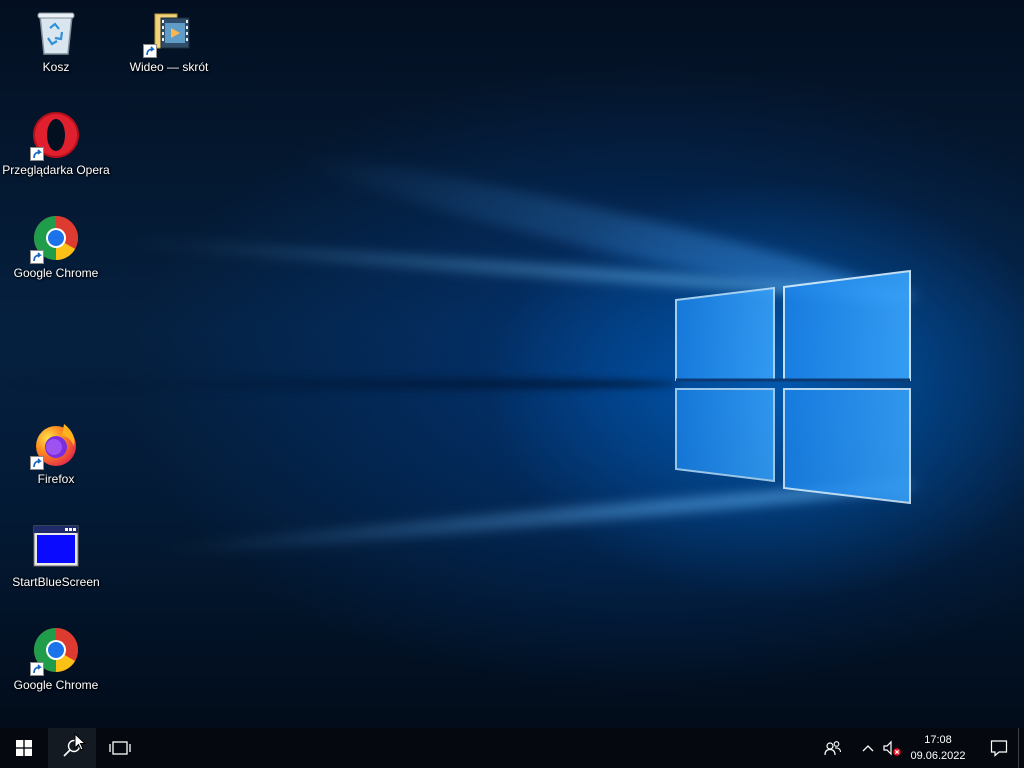  I want to click on desktop-icon-opera: Przeglądarka Opera, so click(56, 144).